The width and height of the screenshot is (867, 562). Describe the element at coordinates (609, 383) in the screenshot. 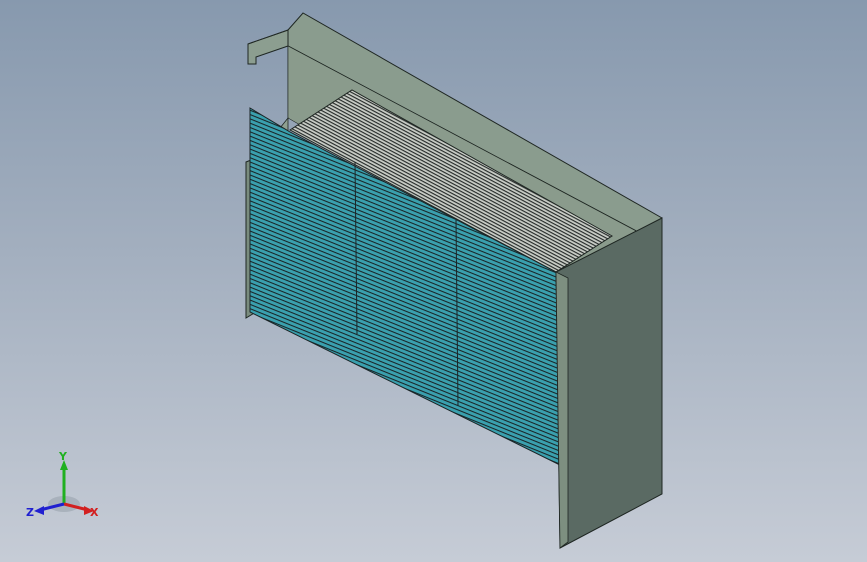

I see `right-end-panel` at that location.